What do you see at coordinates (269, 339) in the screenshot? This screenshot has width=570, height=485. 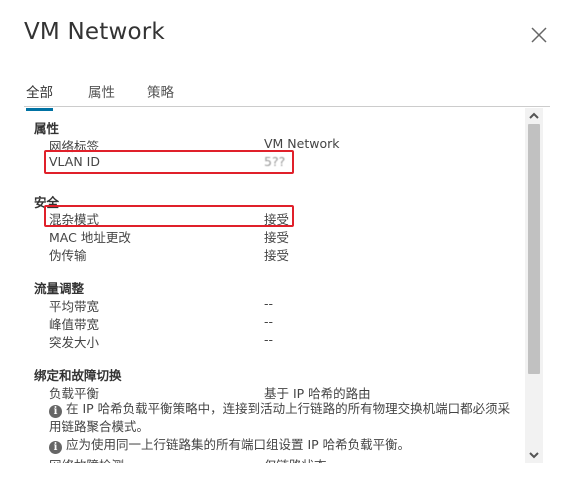 I see `burst-size-value: --` at bounding box center [269, 339].